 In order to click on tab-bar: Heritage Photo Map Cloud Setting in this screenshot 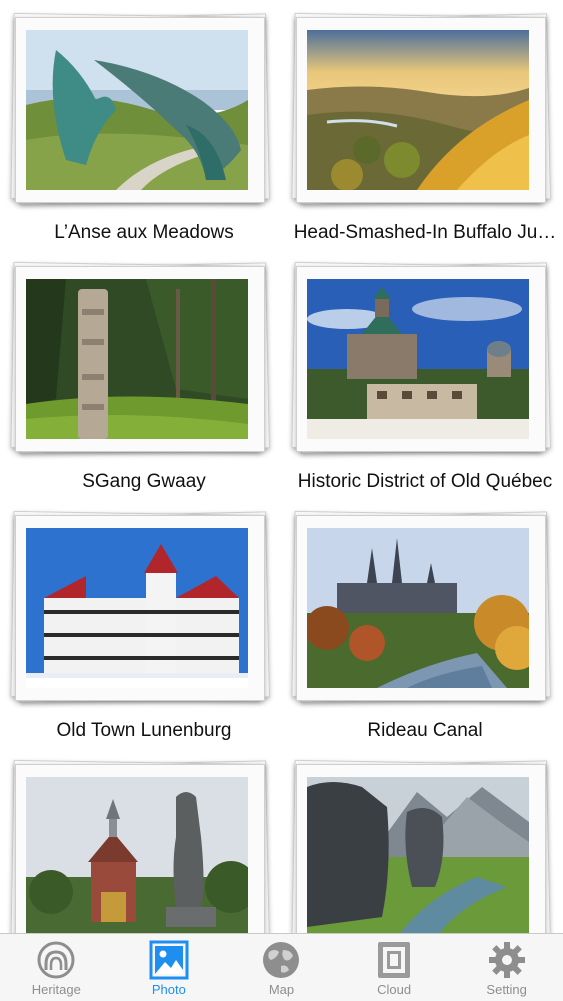, I will do `click(281, 967)`.